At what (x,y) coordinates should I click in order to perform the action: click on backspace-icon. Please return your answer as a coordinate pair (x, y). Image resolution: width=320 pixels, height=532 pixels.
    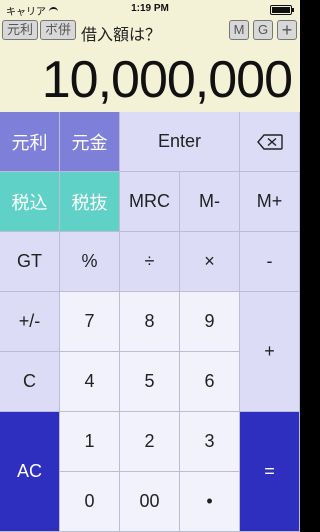
    Looking at the image, I should click on (269, 141).